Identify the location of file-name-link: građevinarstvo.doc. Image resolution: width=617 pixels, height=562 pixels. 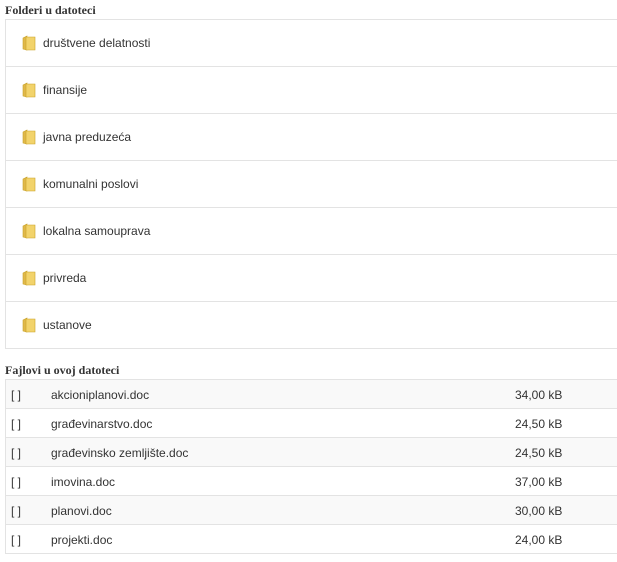
(101, 424).